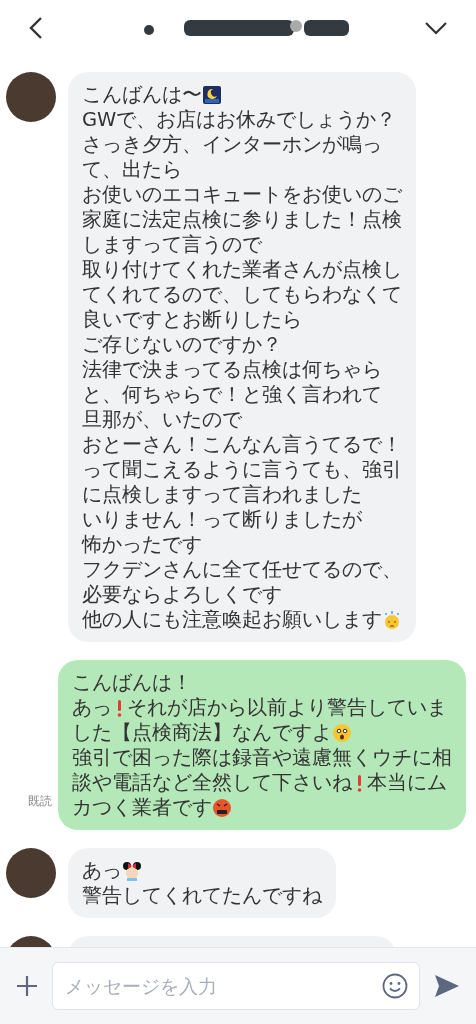 Image resolution: width=476 pixels, height=1024 pixels. I want to click on mouse-character-icon, so click(132, 870).